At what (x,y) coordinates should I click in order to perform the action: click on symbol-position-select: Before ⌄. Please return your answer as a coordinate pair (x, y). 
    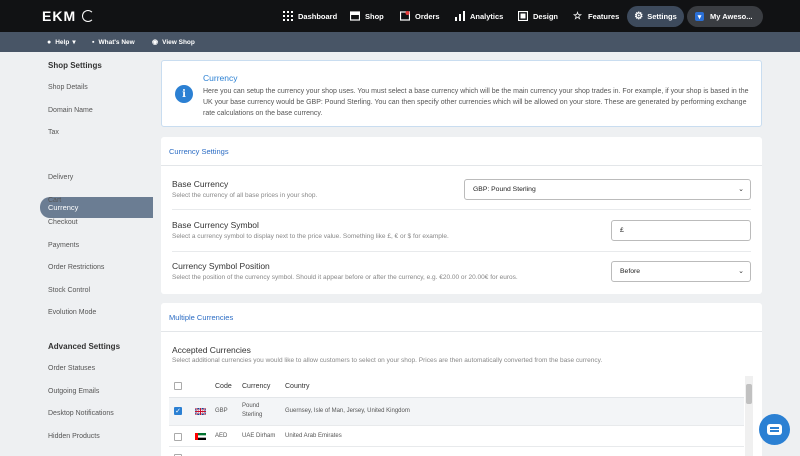
    Looking at the image, I should click on (681, 271).